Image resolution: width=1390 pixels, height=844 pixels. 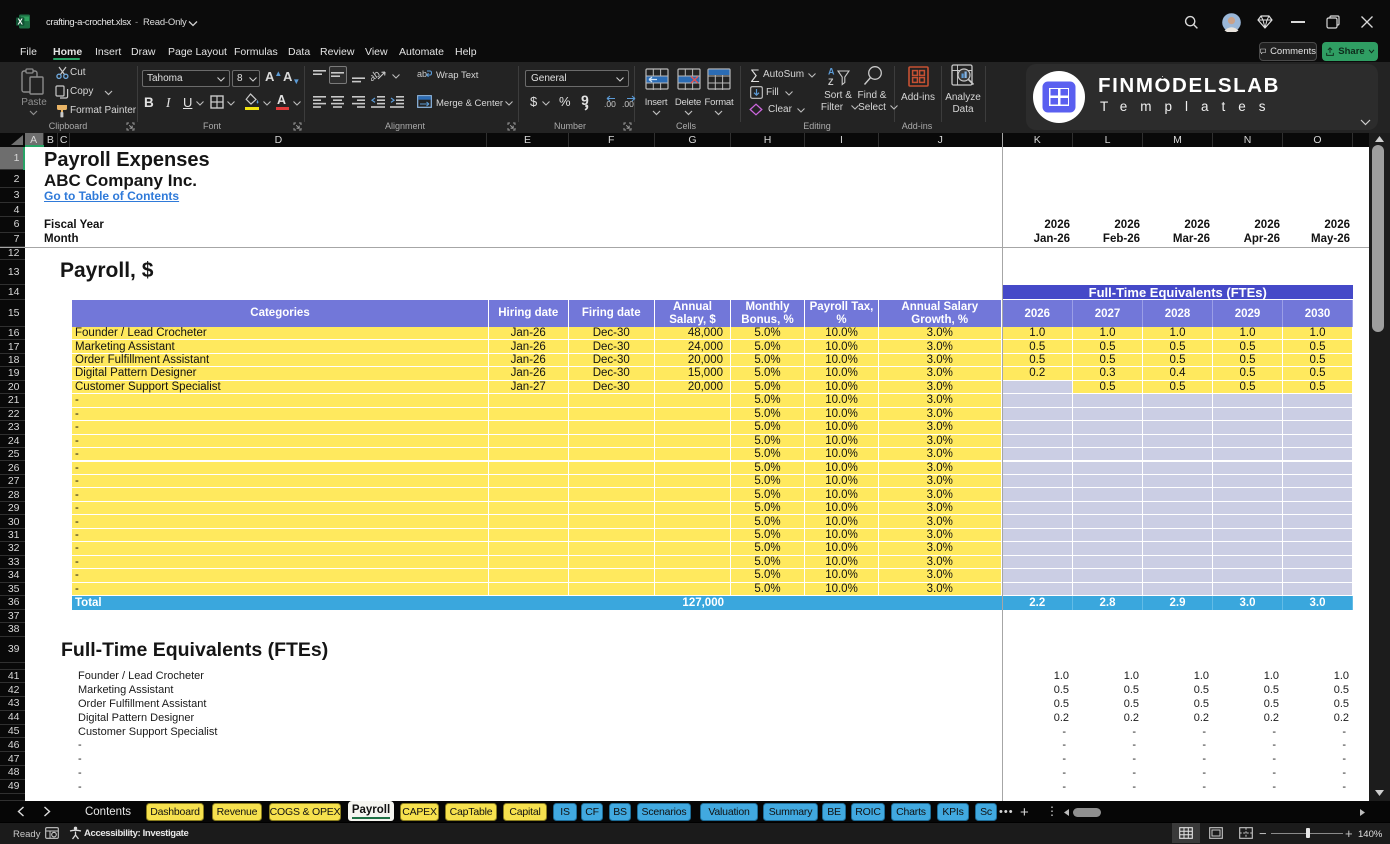 What do you see at coordinates (831, 72) in the screenshot?
I see `svg-text: A` at bounding box center [831, 72].